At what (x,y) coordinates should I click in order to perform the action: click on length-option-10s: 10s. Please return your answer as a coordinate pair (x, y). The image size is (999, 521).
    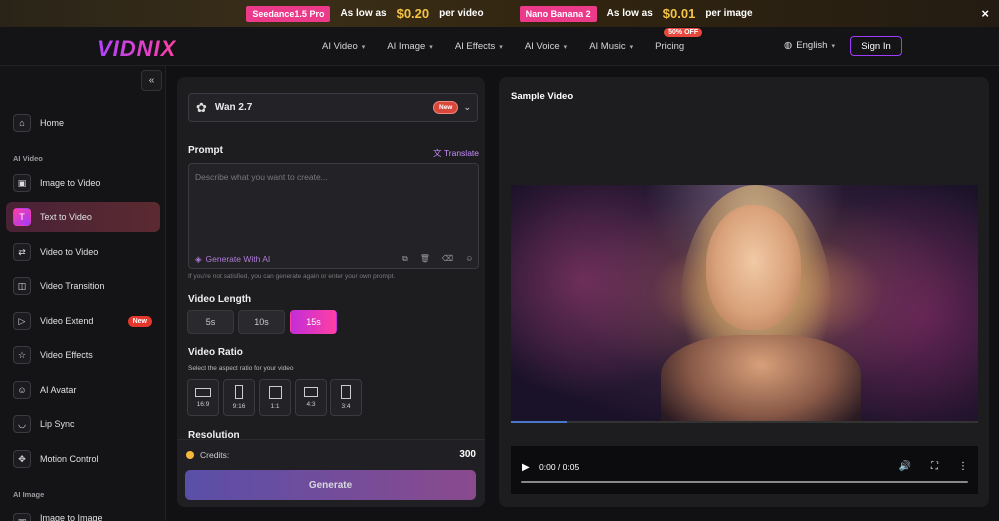
    Looking at the image, I should click on (261, 322).